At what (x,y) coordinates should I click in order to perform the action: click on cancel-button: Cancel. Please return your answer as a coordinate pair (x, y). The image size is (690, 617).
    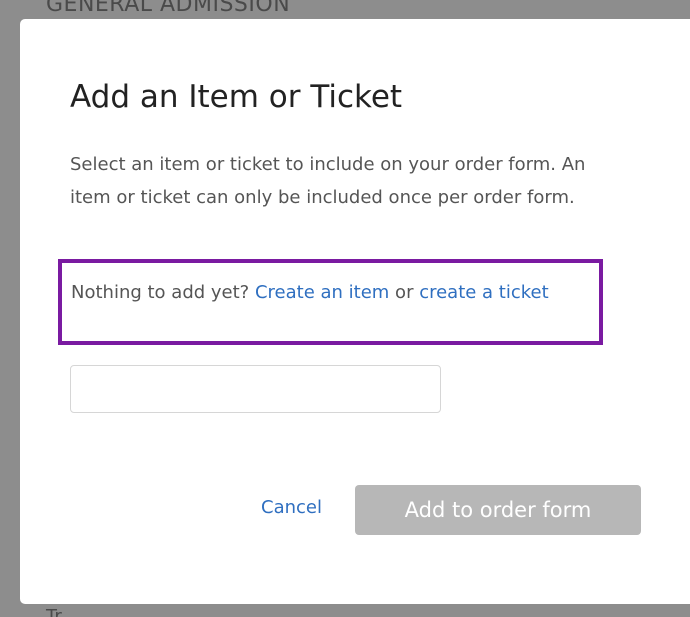
    Looking at the image, I should click on (291, 507).